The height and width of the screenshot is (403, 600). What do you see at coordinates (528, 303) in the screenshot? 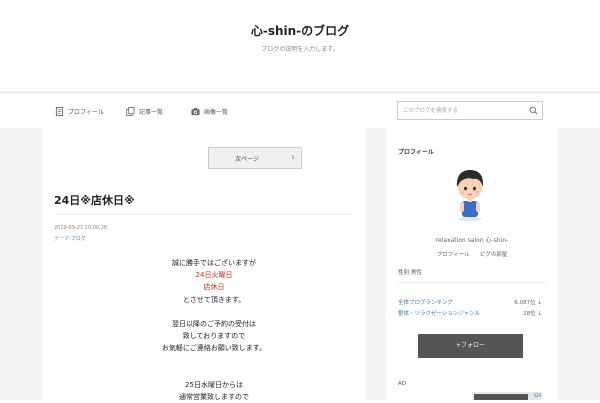
I see `ranking-value: 6,087位 ↓` at bounding box center [528, 303].